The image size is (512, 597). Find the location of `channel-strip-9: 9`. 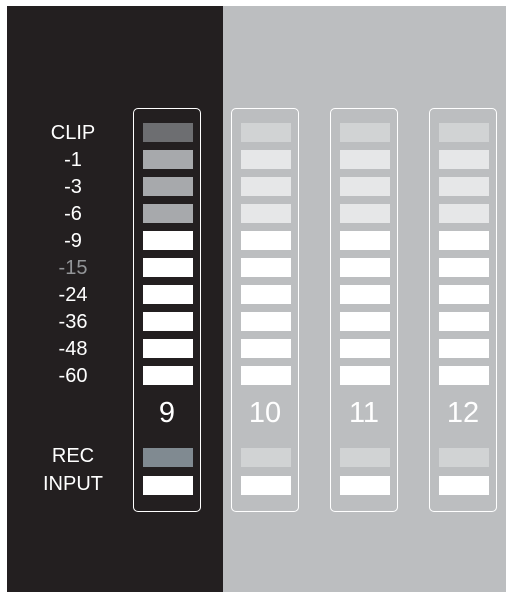

channel-strip-9: 9 is located at coordinates (167, 310).